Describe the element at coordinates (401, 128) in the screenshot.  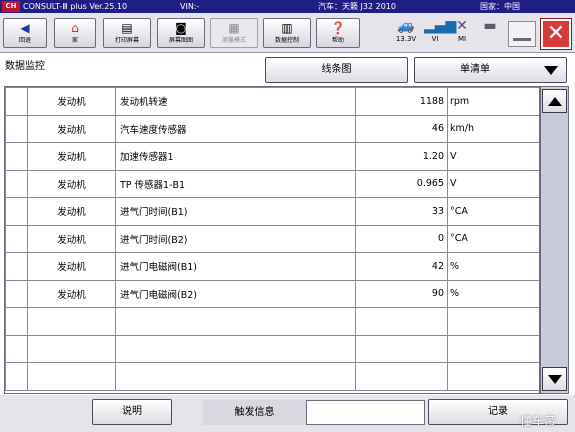
I see `value-cell: 46` at that location.